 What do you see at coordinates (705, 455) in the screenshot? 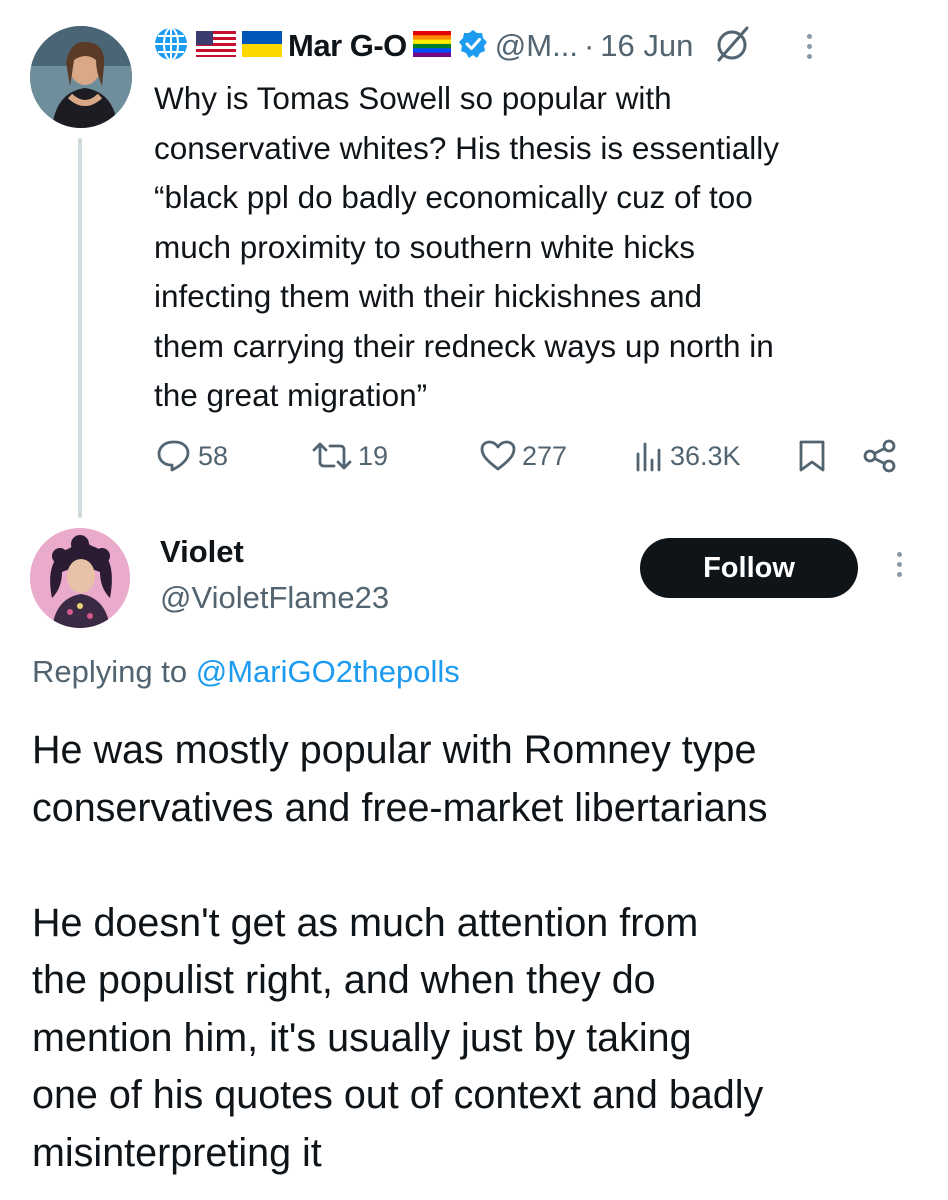
I see `view-count: 36.3K` at bounding box center [705, 455].